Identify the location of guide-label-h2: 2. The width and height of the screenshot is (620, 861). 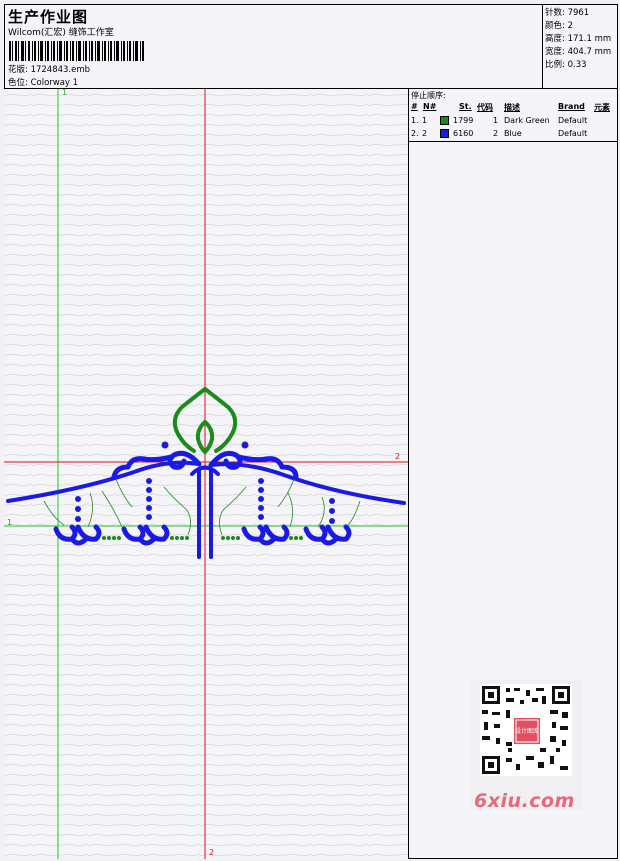
(398, 456).